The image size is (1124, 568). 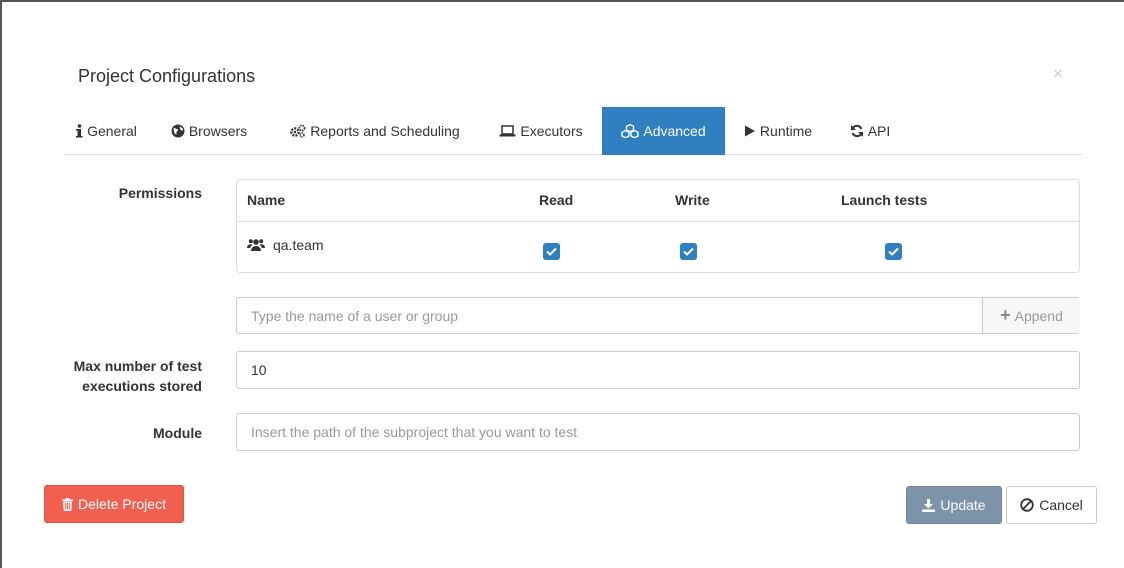 What do you see at coordinates (507, 131) in the screenshot?
I see `laptop-icon` at bounding box center [507, 131].